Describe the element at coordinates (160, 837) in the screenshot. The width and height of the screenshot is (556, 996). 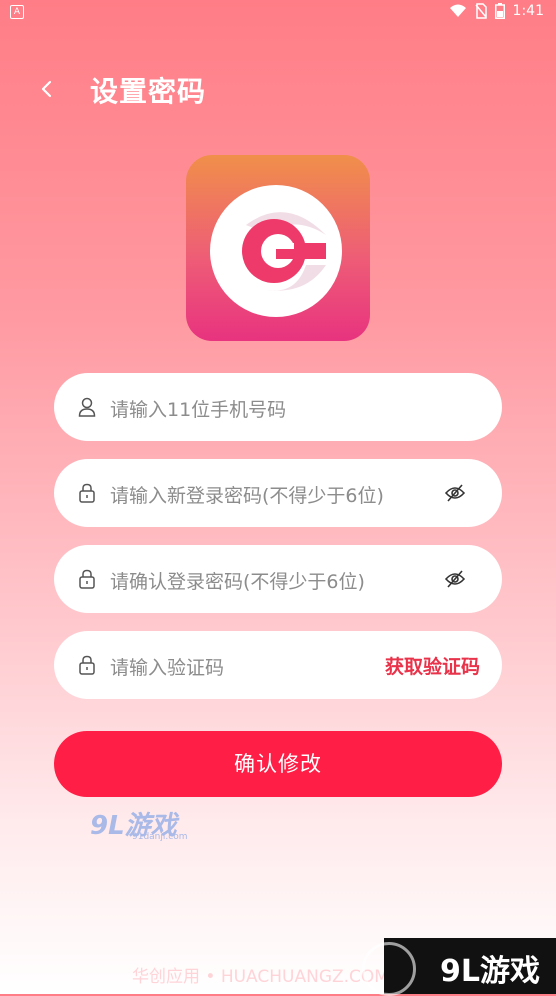
I see `site-watermark-url: 91danji.com` at that location.